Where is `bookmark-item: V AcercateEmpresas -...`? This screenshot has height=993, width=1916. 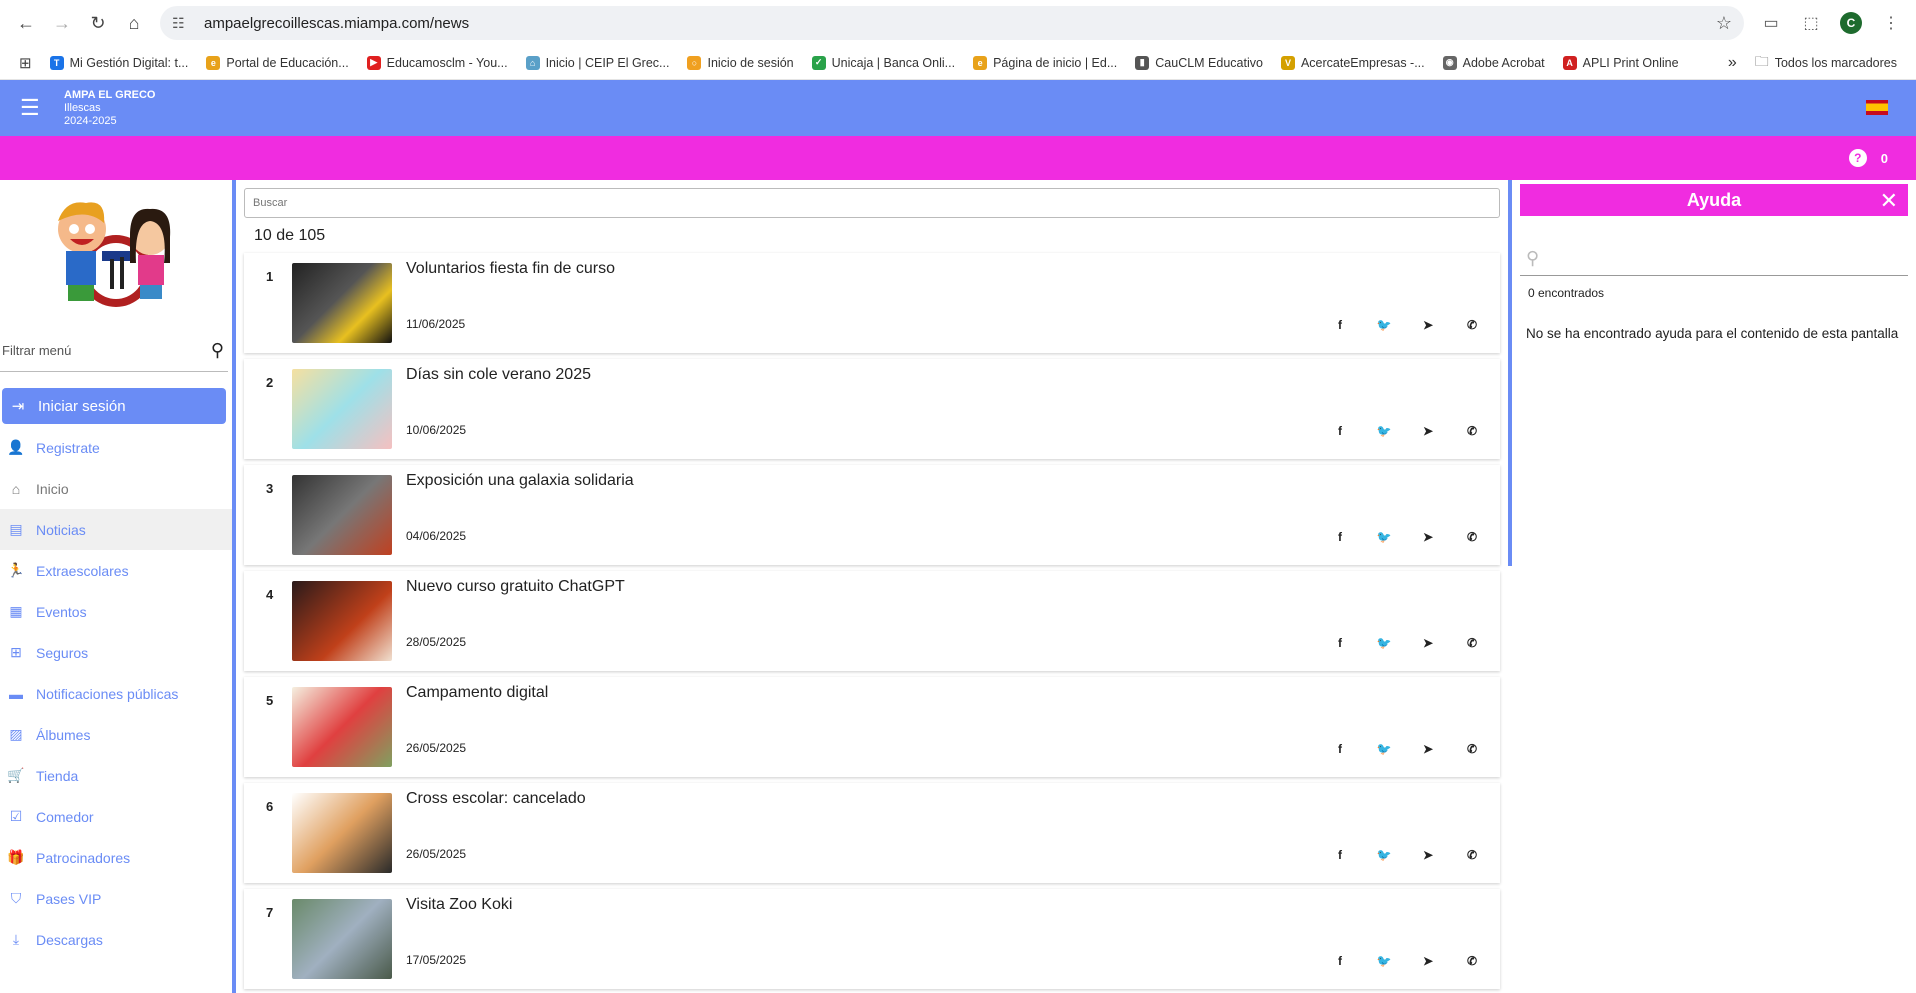
bookmark-item: V AcercateEmpresas -... is located at coordinates (1353, 63).